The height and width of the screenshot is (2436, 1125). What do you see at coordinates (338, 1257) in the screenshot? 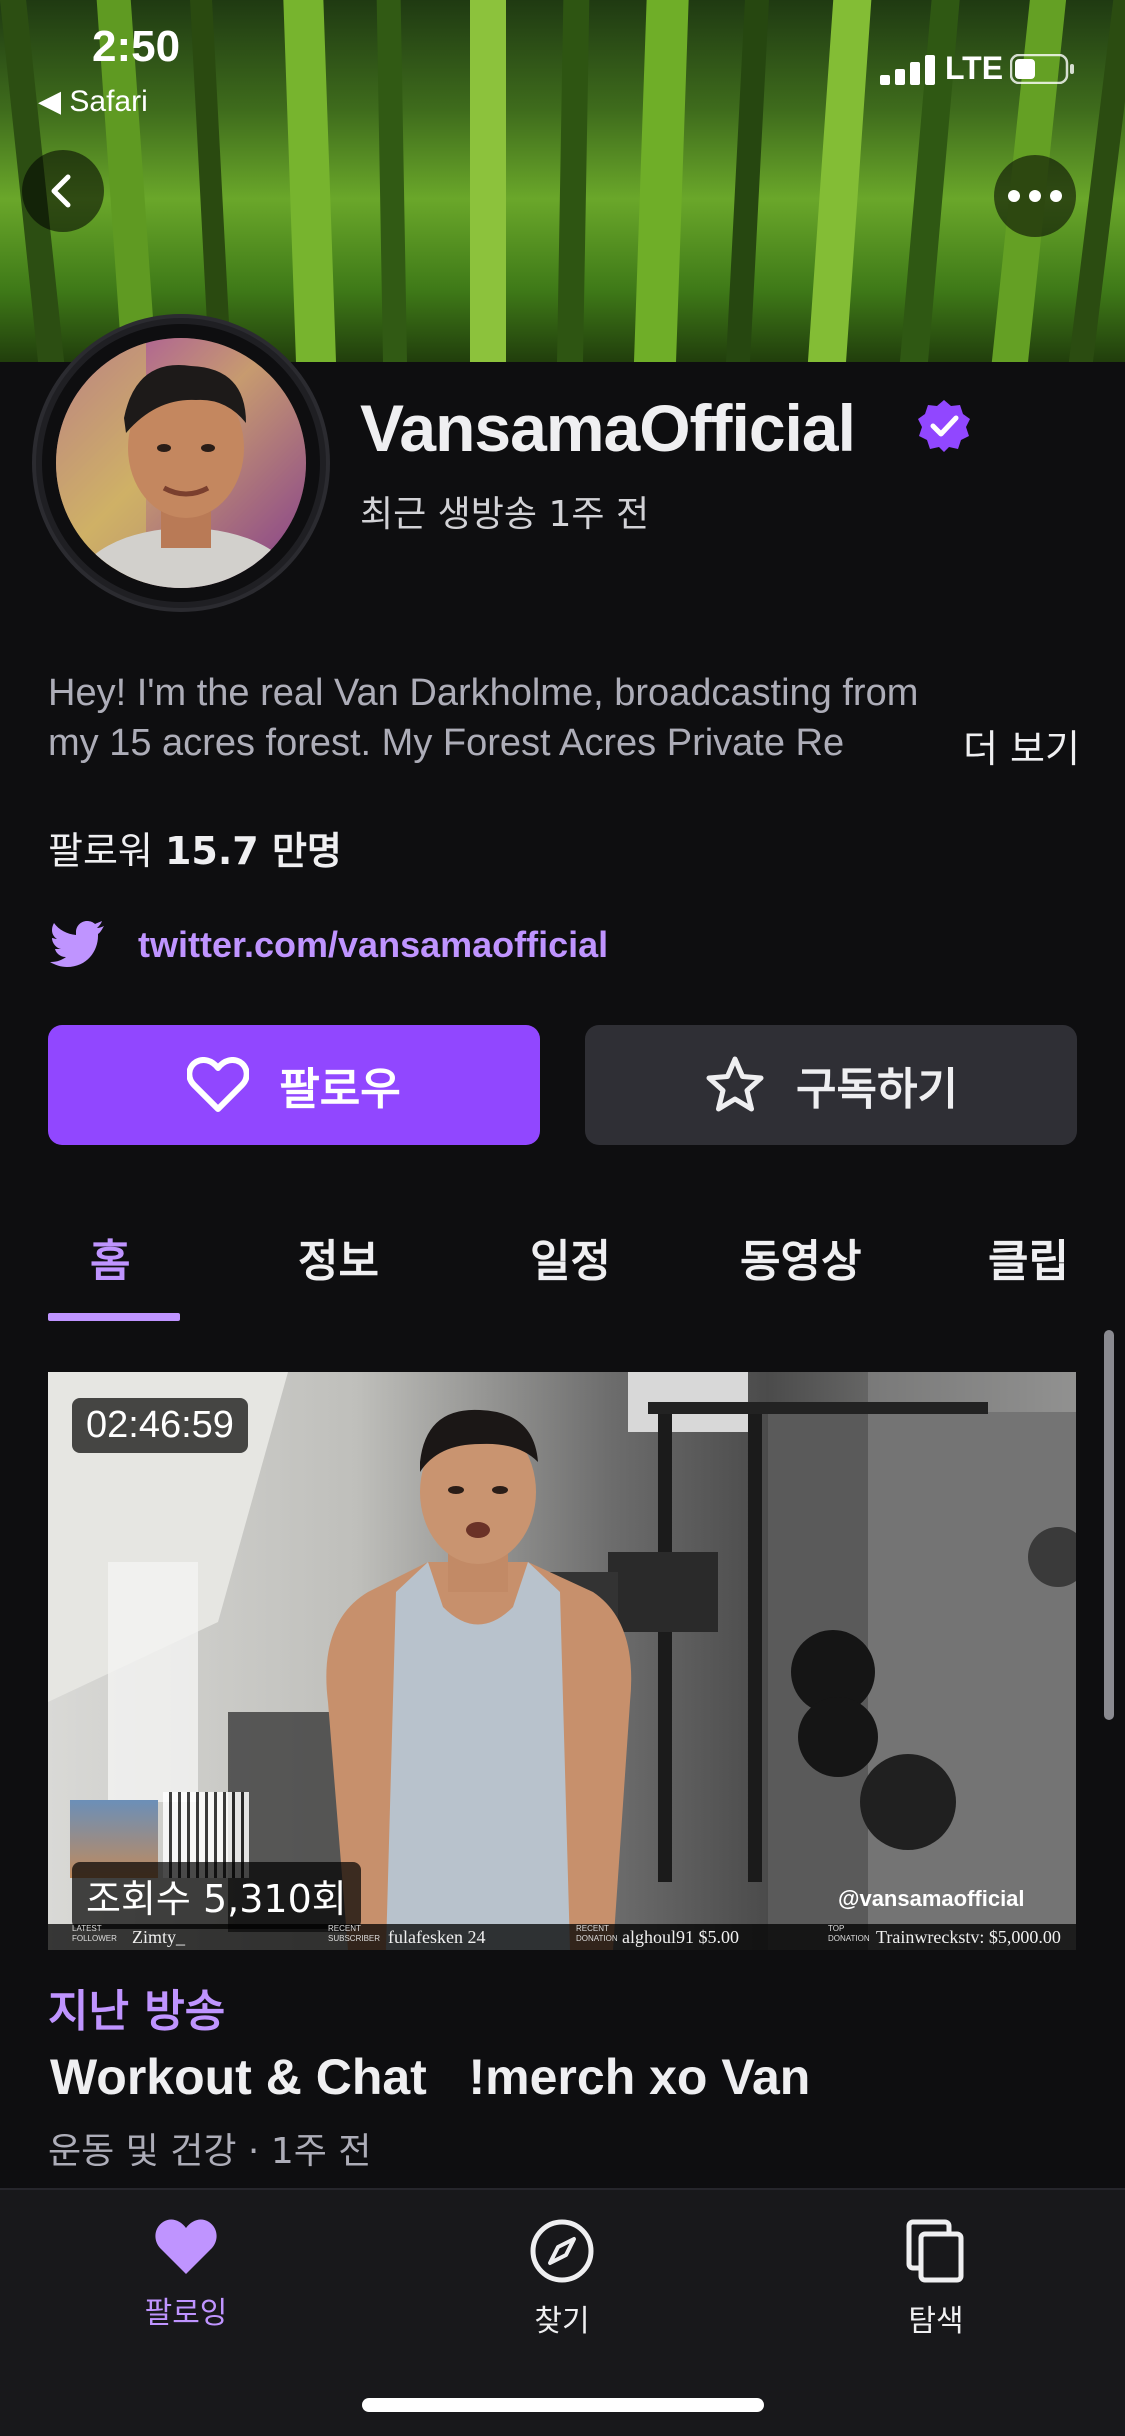
I see `tab-about: 정보` at bounding box center [338, 1257].